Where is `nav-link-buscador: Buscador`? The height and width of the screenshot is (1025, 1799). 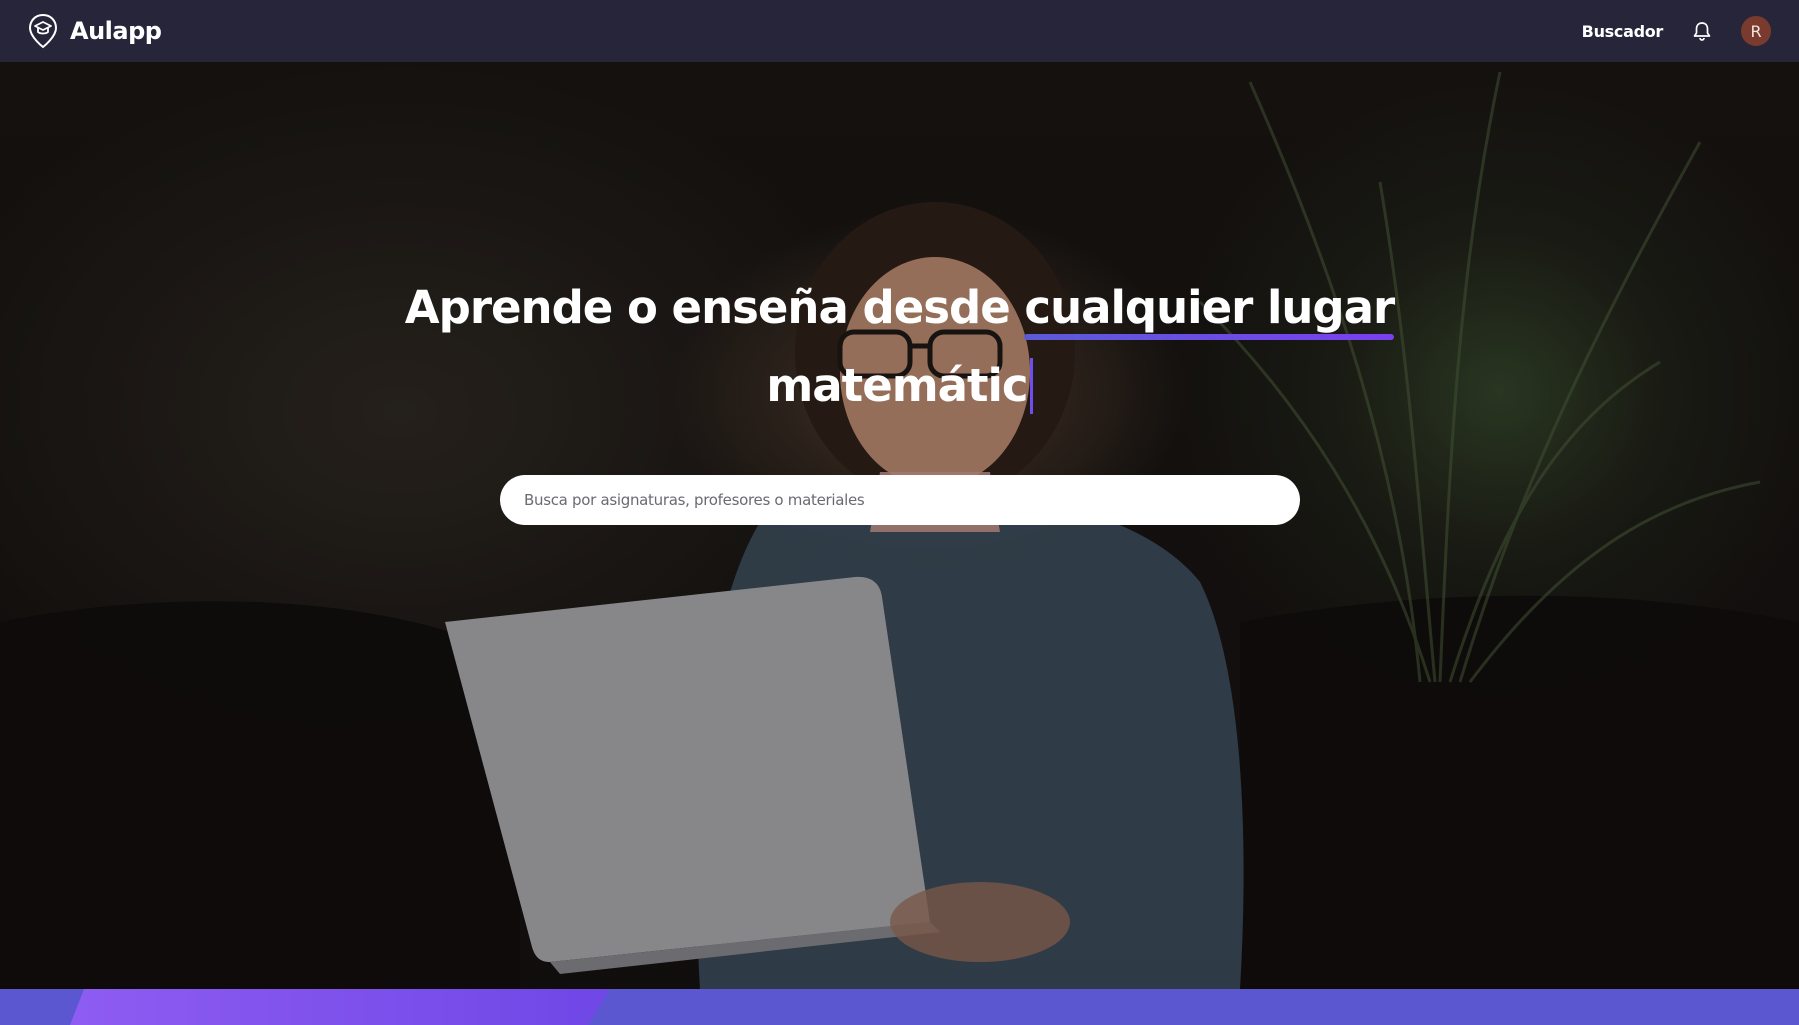
nav-link-buscador: Buscador is located at coordinates (1623, 31).